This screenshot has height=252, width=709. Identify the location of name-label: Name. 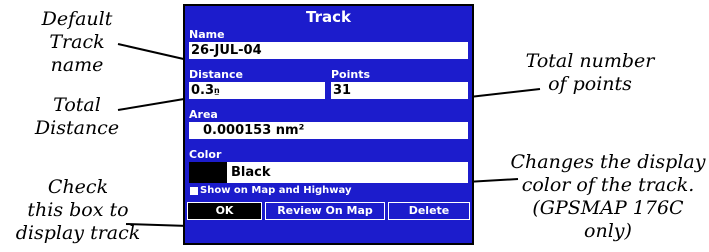
(207, 34).